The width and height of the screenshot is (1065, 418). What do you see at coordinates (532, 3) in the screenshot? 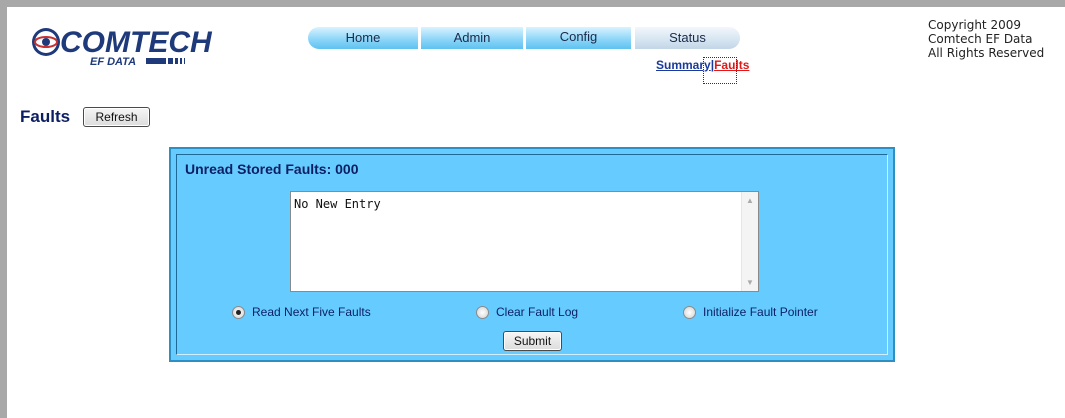
I see `window-top-border` at bounding box center [532, 3].